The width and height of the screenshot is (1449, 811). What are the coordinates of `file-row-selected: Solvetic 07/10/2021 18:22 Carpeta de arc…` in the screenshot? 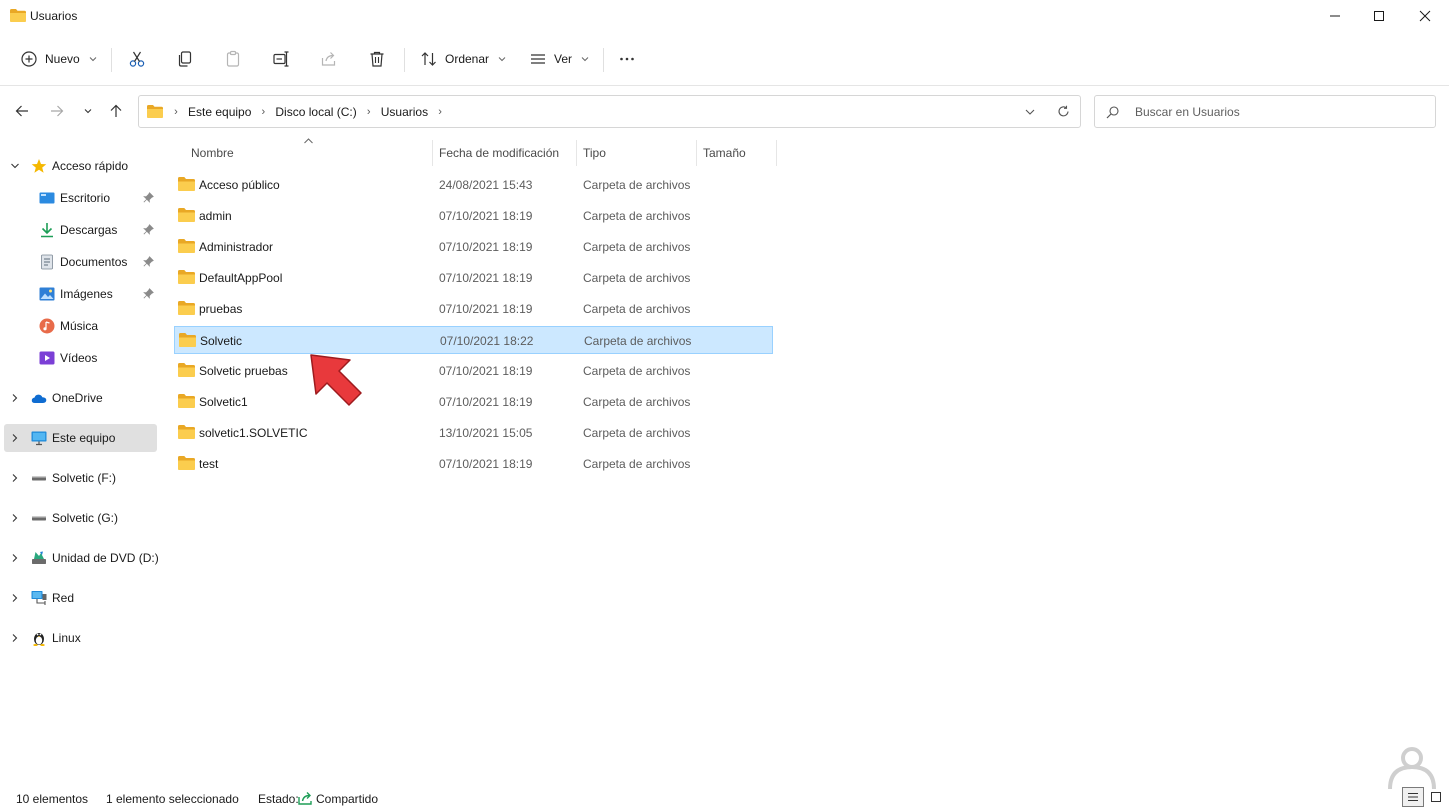 It's located at (473, 340).